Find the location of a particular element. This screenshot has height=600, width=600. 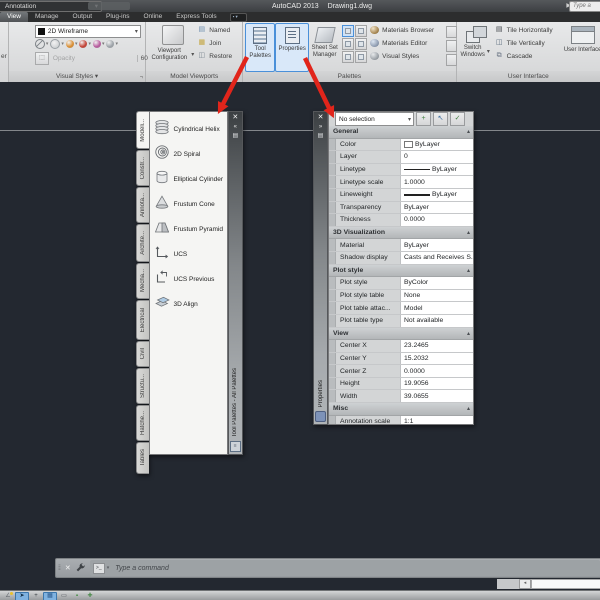

panel-label-visual-styles: Visual Styles ▾ is located at coordinates (77, 76).